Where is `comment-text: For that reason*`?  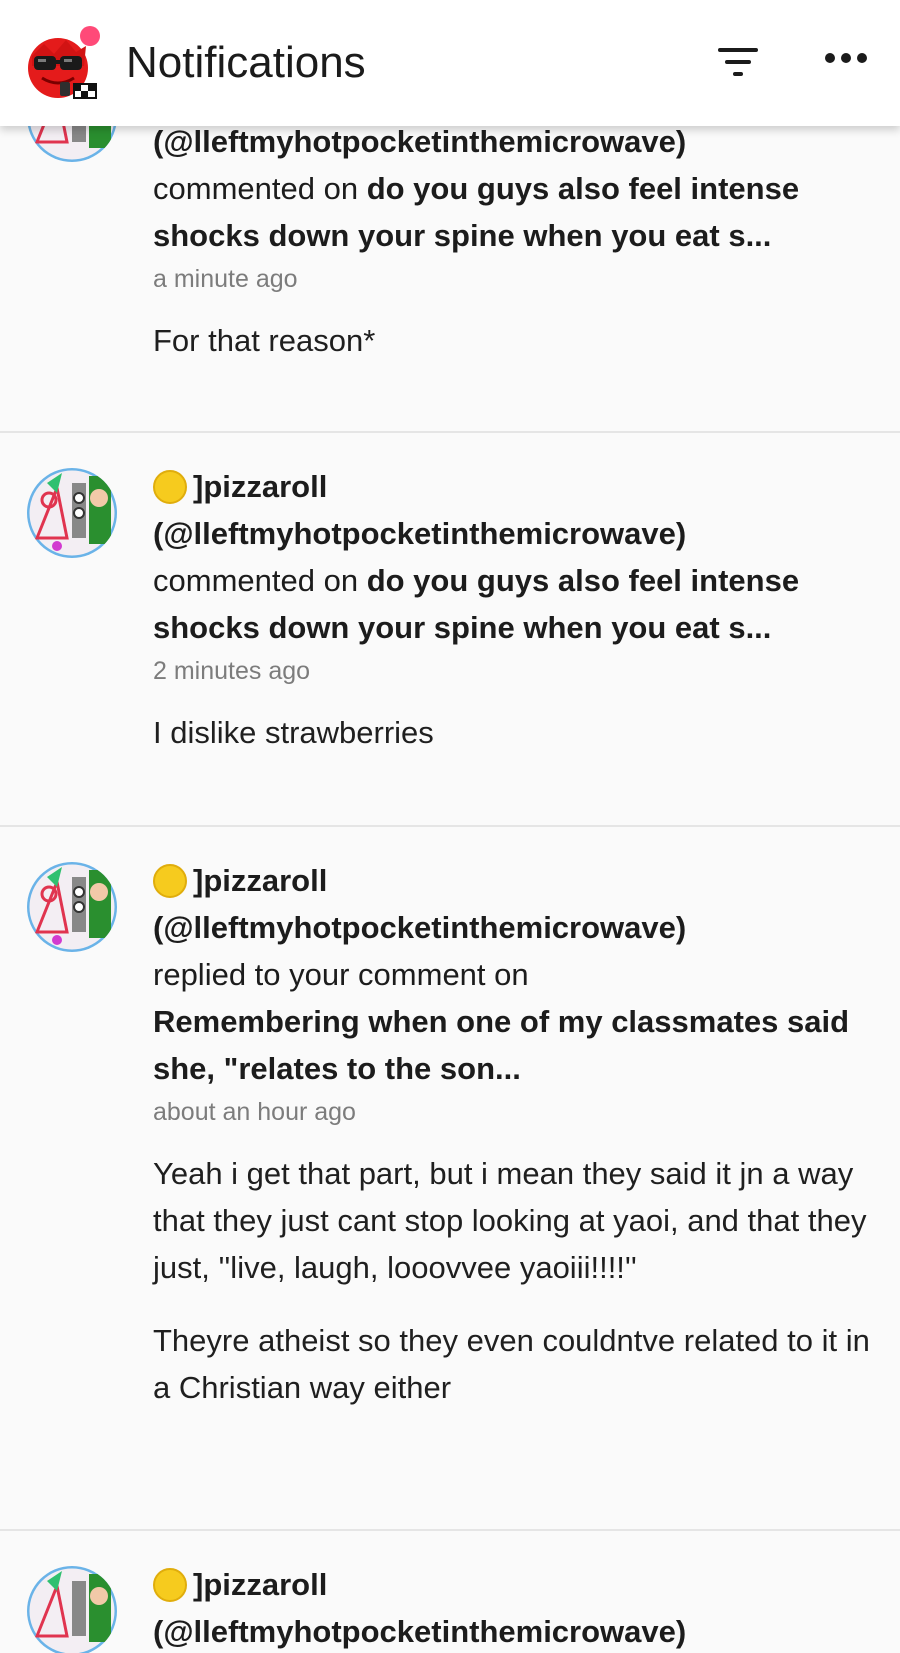
comment-text: For that reason* is located at coordinates (264, 340).